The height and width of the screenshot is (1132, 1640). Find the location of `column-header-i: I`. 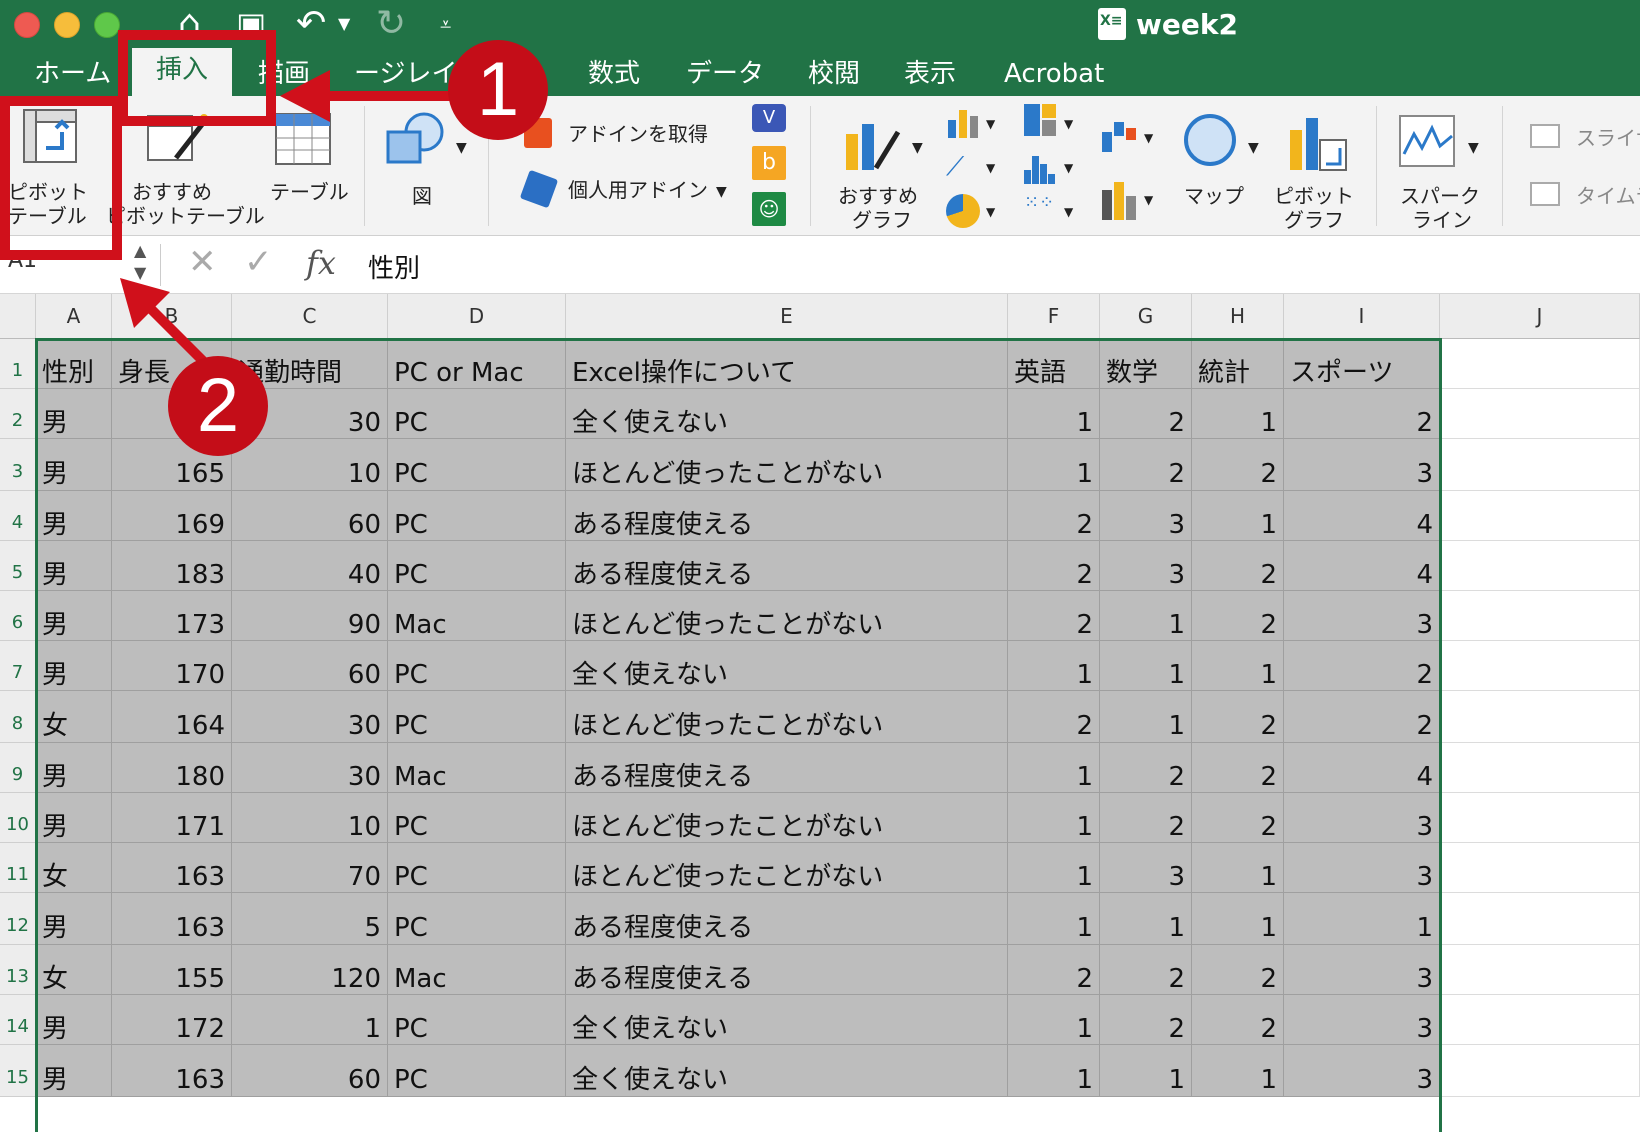

column-header-i: I is located at coordinates (1362, 316).